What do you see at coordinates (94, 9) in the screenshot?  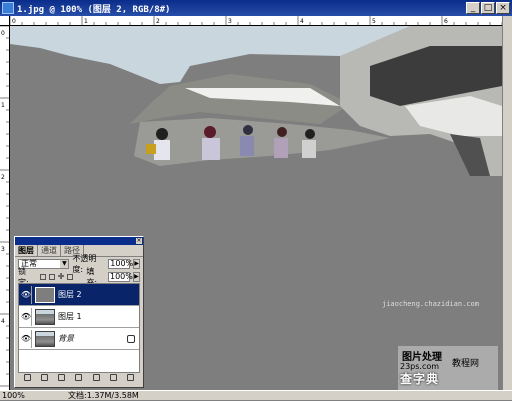 I see `document-title: 1.jpg @ 100% (图层 2, RGB/8#)` at bounding box center [94, 9].